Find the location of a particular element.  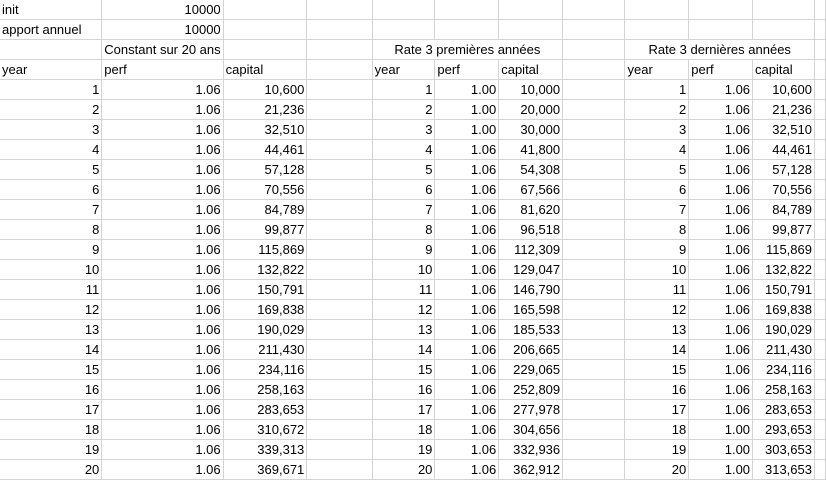

cell-first3-capital: 229,065 is located at coordinates (531, 369).